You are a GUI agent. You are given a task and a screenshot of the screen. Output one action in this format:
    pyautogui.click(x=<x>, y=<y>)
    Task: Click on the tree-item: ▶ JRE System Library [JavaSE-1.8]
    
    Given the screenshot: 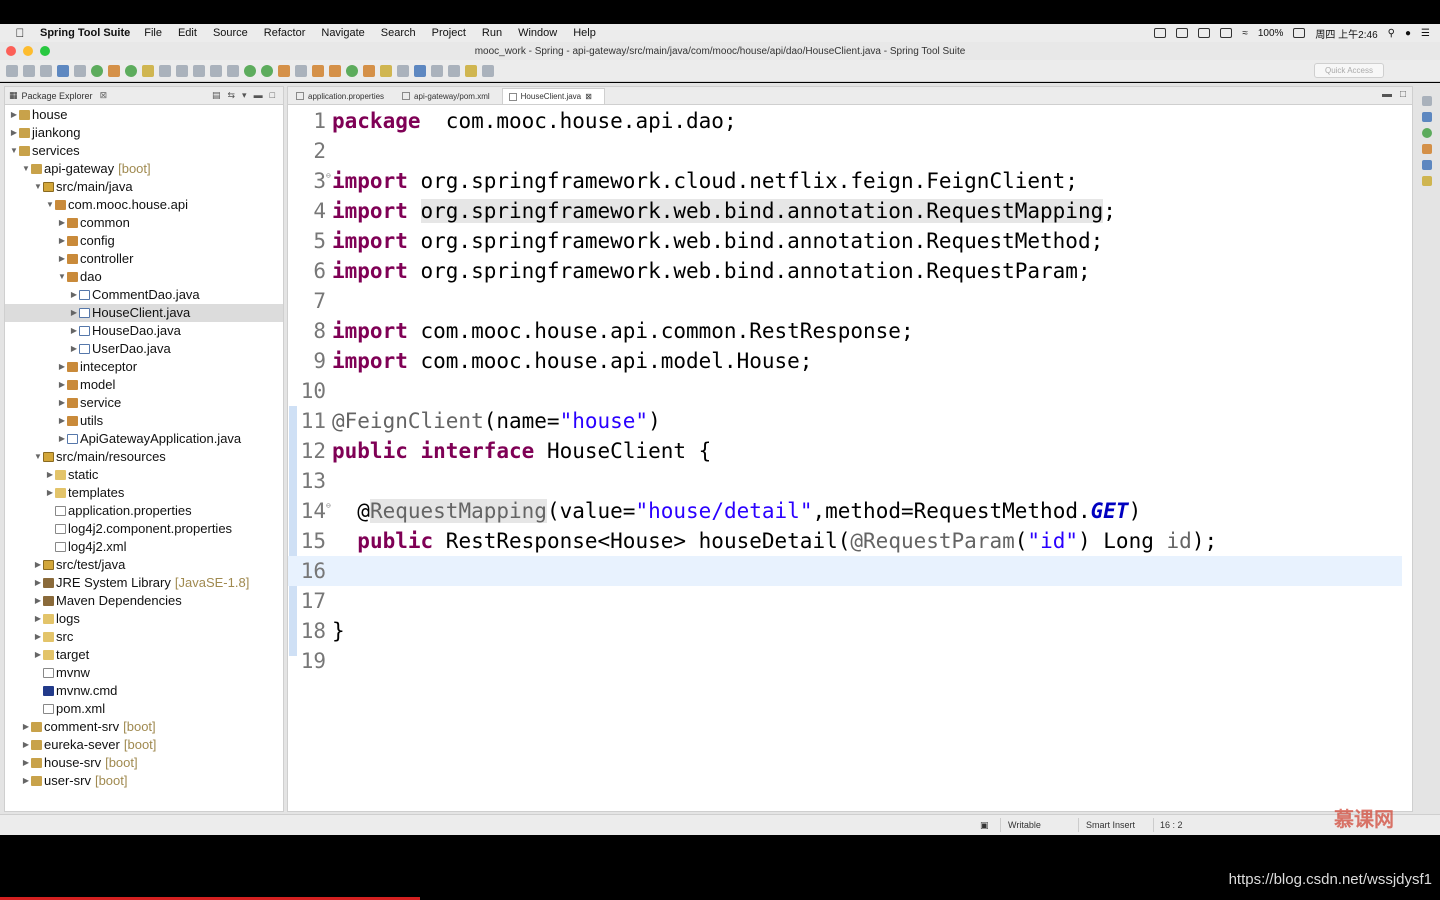 What is the action you would take?
    pyautogui.click(x=144, y=583)
    